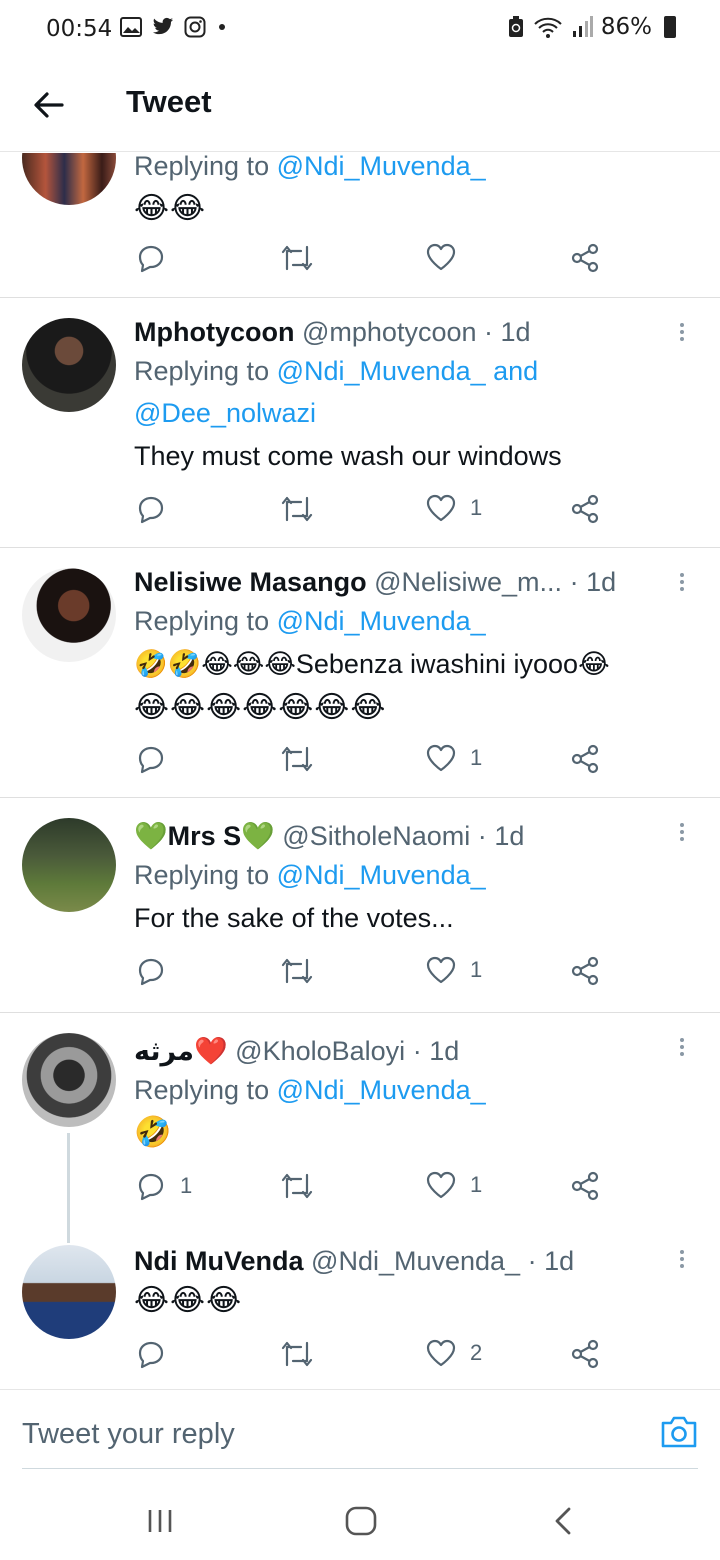 The height and width of the screenshot is (1560, 720). Describe the element at coordinates (389, 332) in the screenshot. I see `author-handle: @mphotycoon` at that location.